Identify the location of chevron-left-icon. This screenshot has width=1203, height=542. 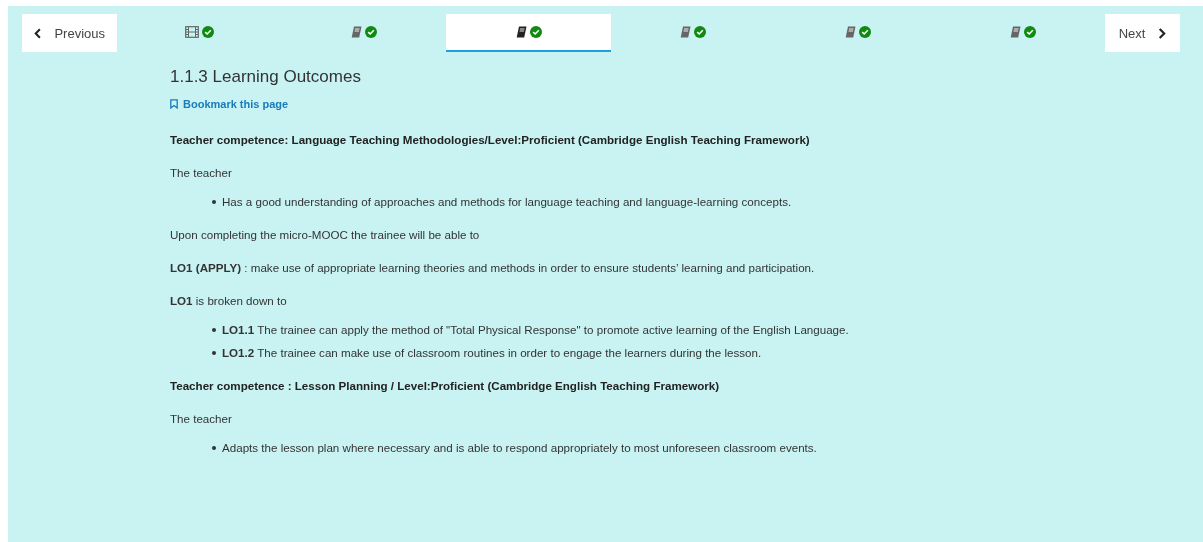
(38, 33).